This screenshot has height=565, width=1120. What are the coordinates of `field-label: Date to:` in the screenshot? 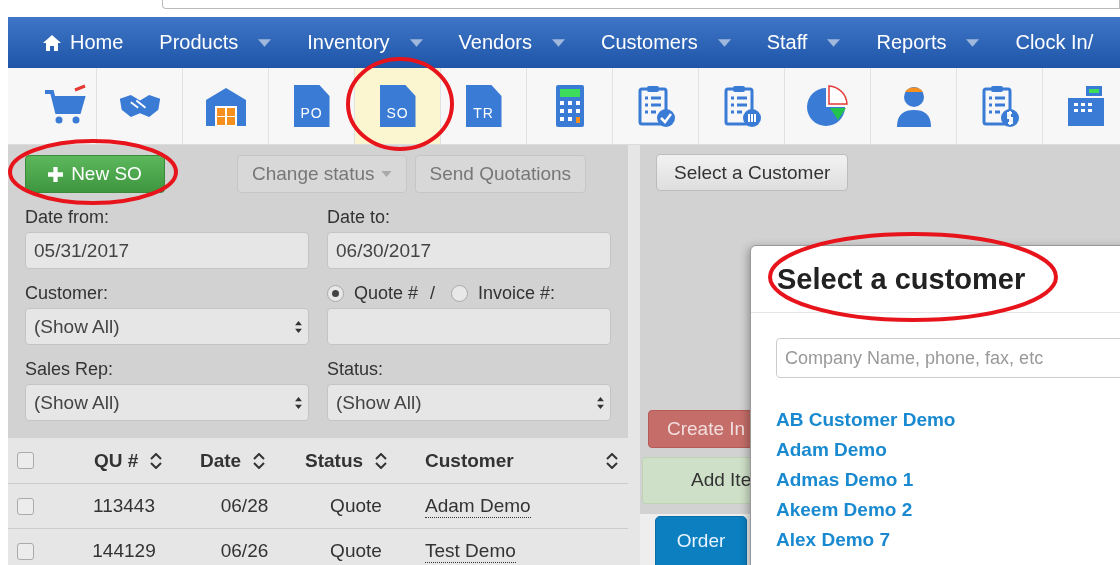 It's located at (359, 217).